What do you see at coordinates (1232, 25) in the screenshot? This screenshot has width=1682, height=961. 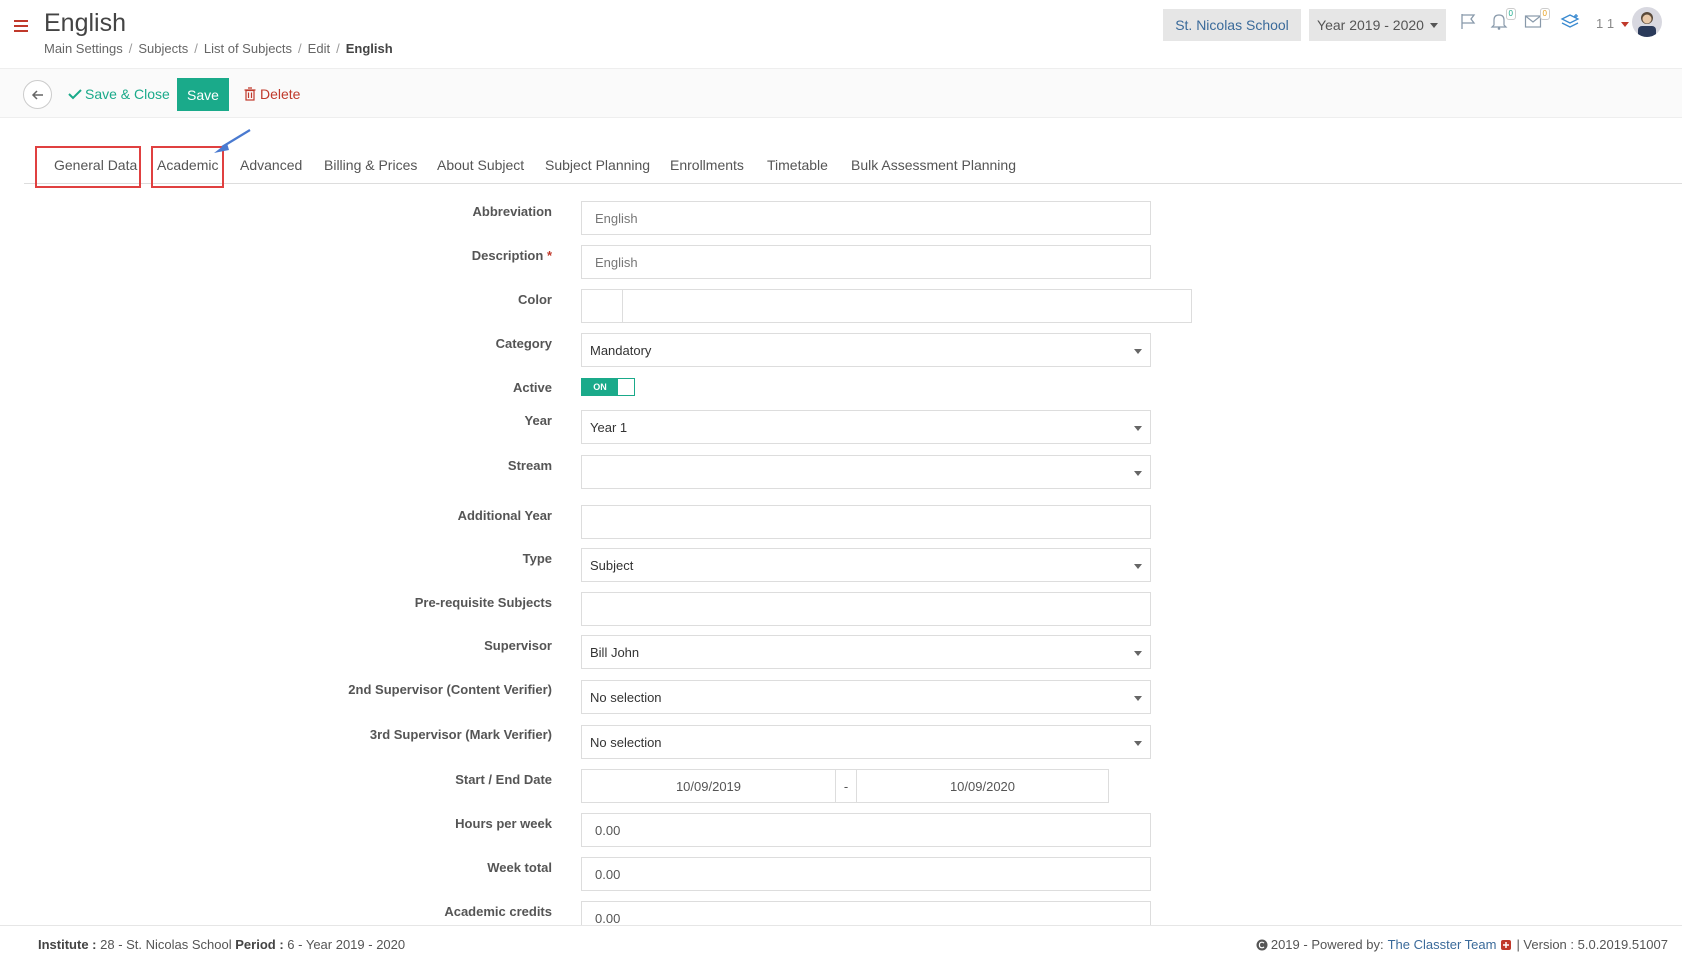 I see `school-selector: St. Nicolas School` at bounding box center [1232, 25].